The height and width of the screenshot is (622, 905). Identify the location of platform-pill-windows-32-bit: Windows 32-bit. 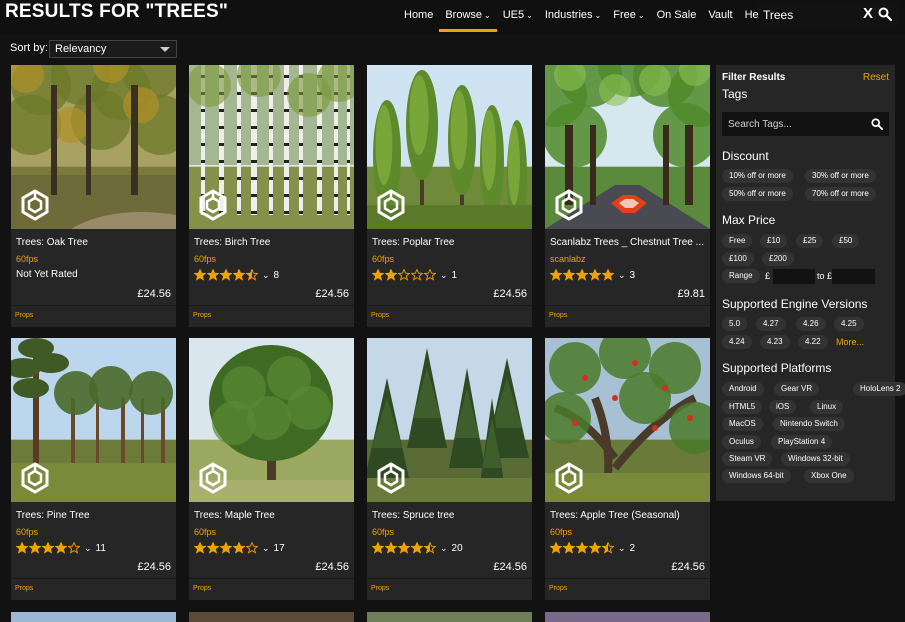
(815, 459).